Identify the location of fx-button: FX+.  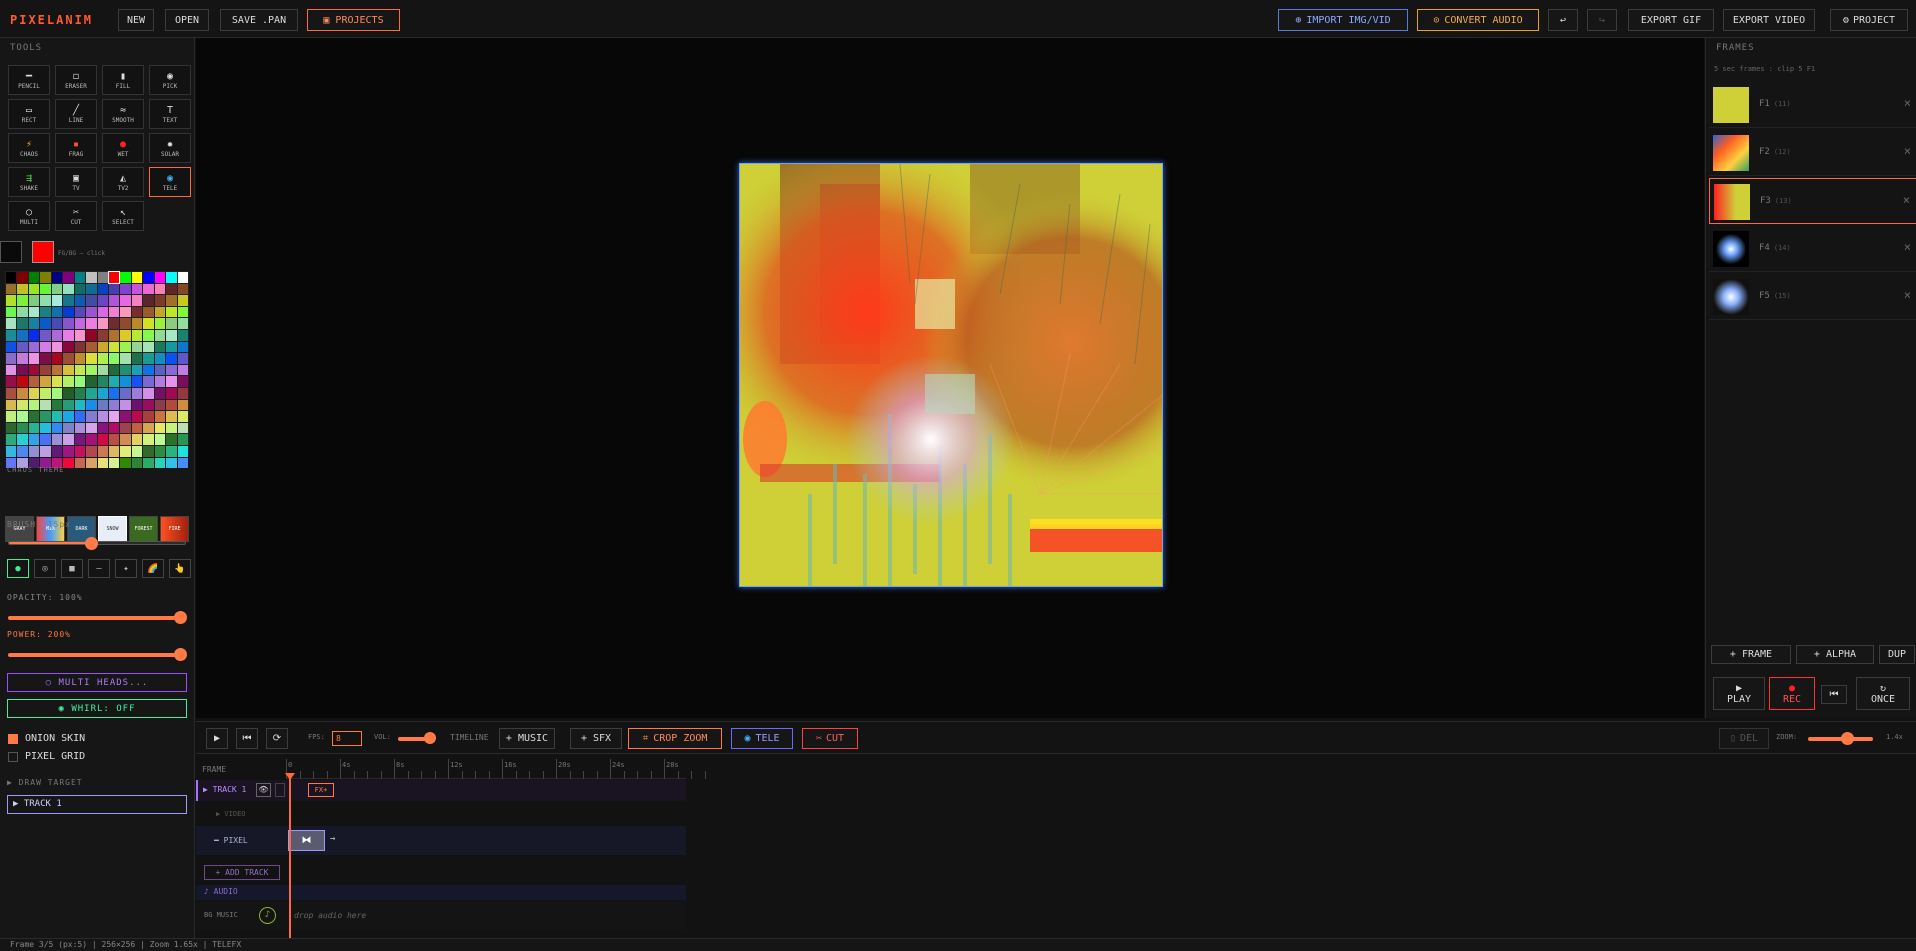
(321, 790).